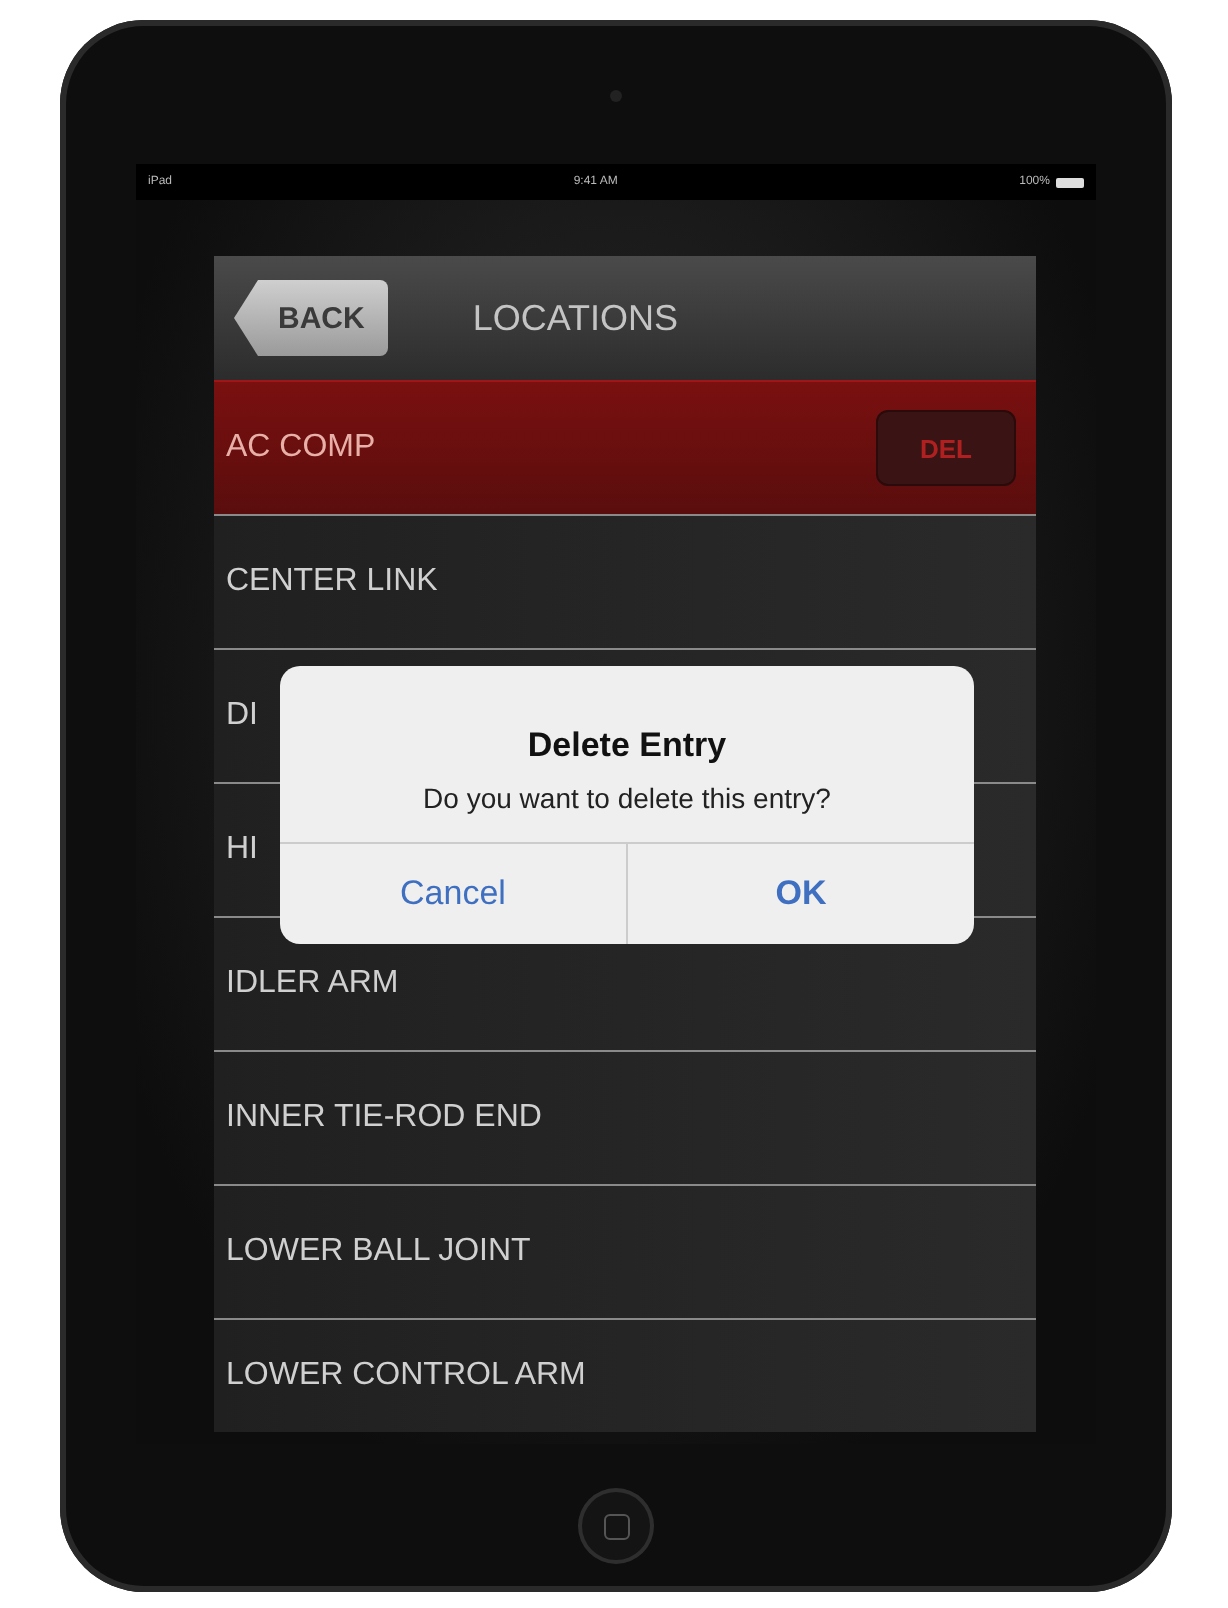 This screenshot has width=1228, height=1608. What do you see at coordinates (616, 1526) in the screenshot?
I see `home-button` at bounding box center [616, 1526].